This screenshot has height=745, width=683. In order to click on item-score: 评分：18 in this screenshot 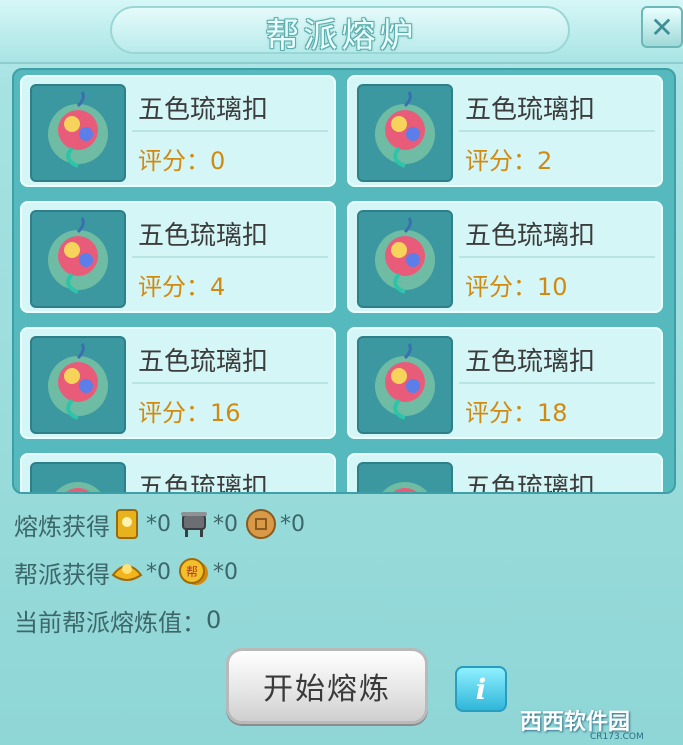, I will do `click(516, 410)`.